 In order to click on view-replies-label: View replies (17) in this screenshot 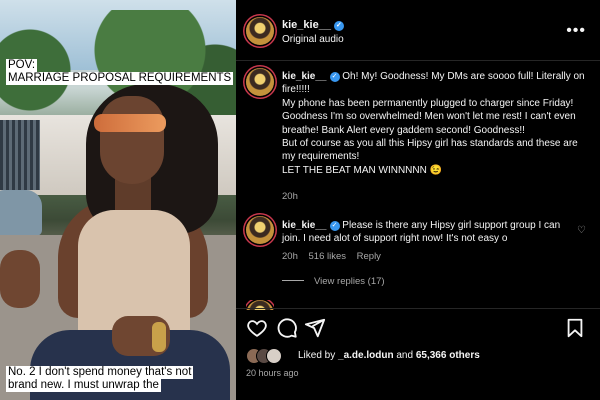, I will do `click(349, 281)`.